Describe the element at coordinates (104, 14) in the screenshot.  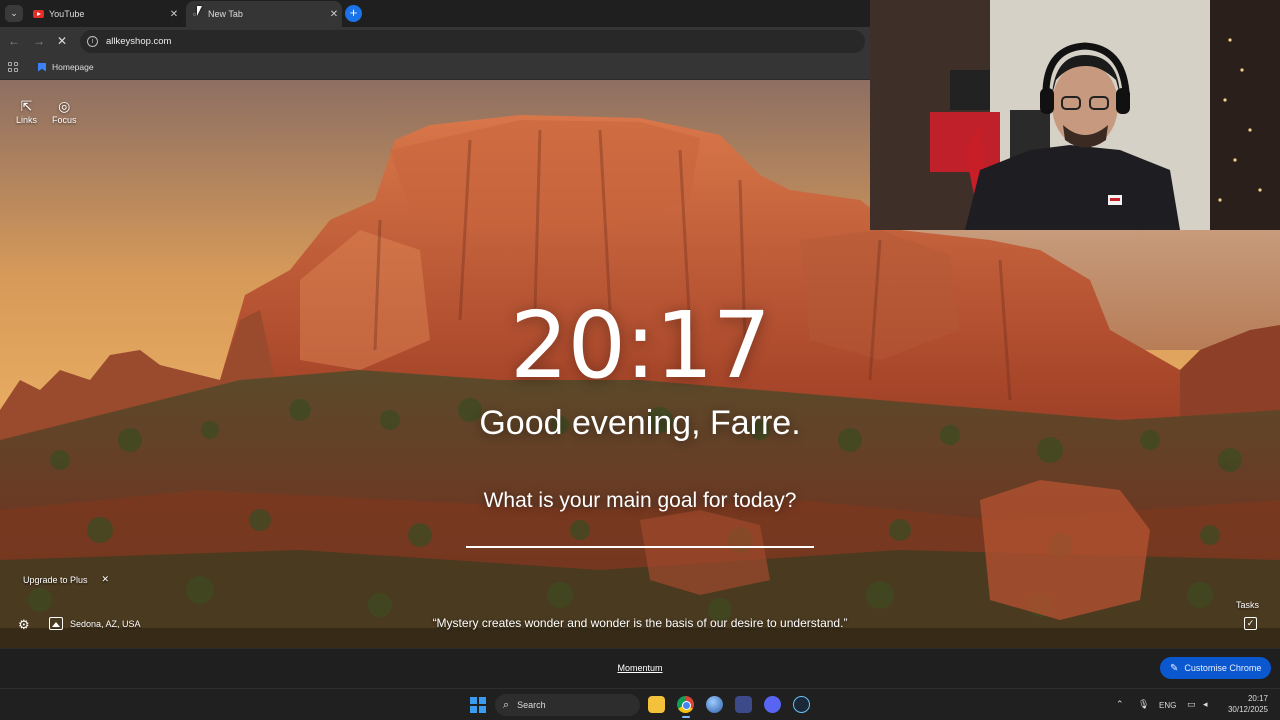
I see `tab-youtube: YouTube ✕` at that location.